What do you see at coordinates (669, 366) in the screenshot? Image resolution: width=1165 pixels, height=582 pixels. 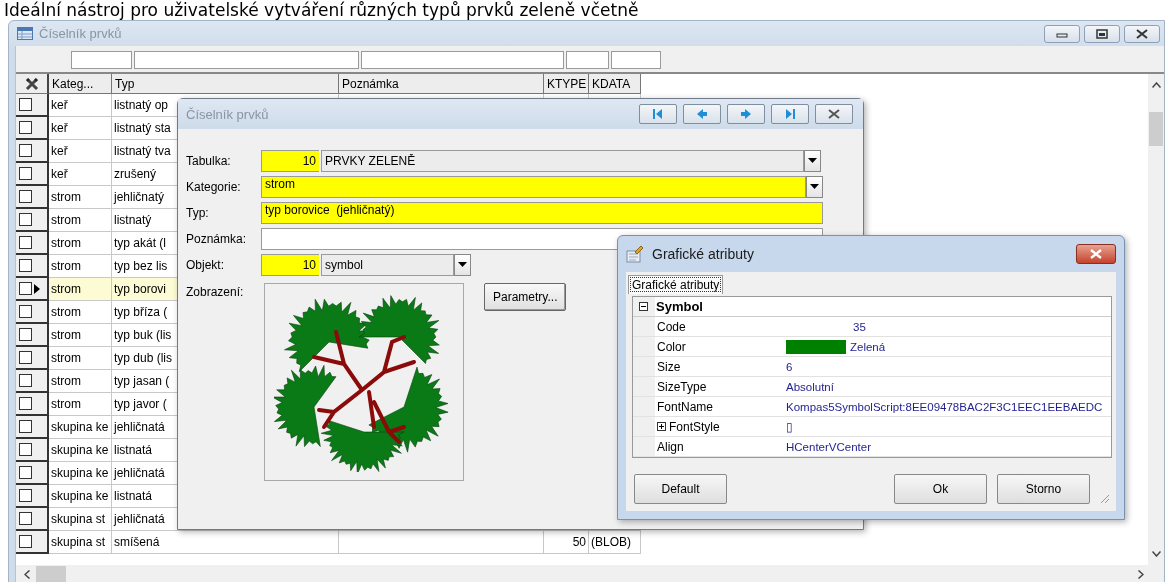 I see `property-name: Size` at bounding box center [669, 366].